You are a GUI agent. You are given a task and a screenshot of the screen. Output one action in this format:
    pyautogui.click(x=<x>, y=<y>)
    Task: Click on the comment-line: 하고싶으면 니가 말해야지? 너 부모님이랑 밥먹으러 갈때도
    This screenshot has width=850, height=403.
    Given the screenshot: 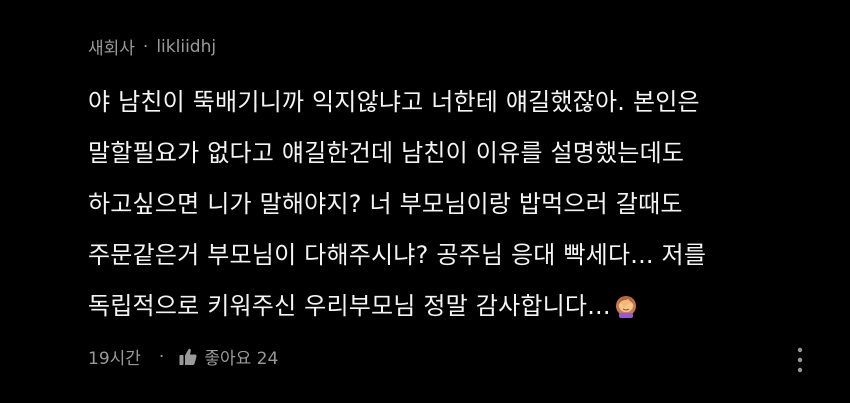 What is the action you would take?
    pyautogui.click(x=385, y=204)
    